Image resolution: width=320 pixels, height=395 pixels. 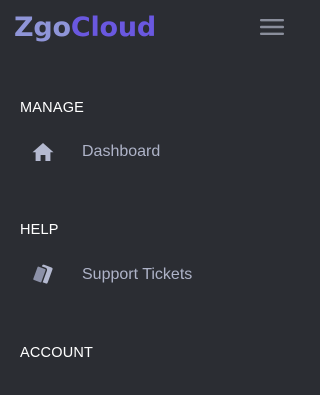 What do you see at coordinates (52, 108) in the screenshot?
I see `section-title-manage: MANAGE` at bounding box center [52, 108].